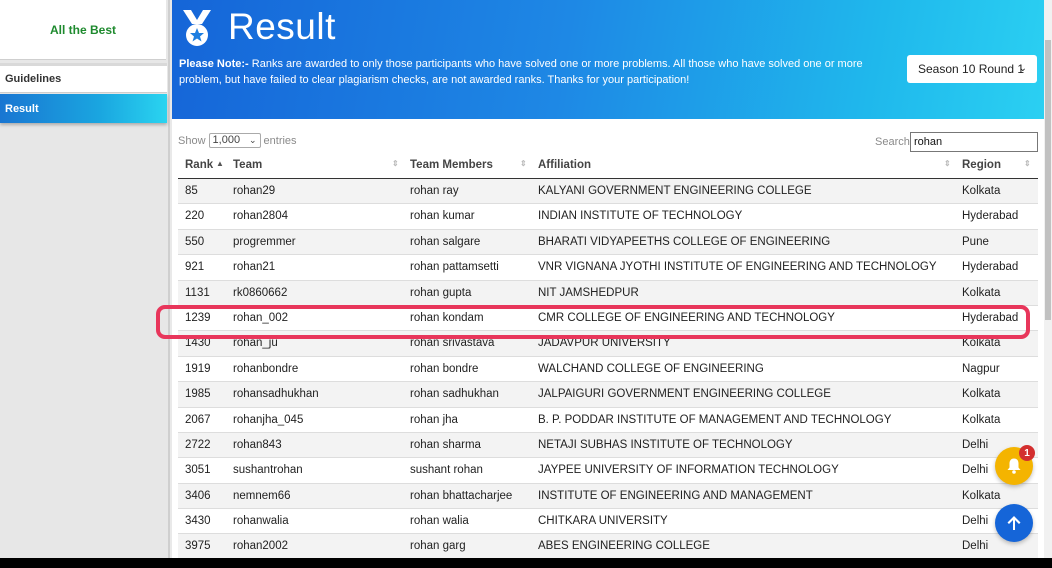 This screenshot has height=568, width=1052. I want to click on sidebar-brand: All the Best, so click(83, 30).